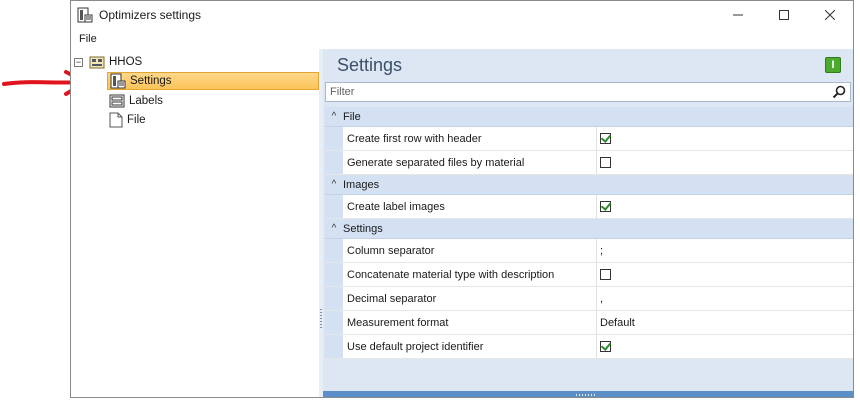 This screenshot has height=404, width=860. I want to click on minimize-button, so click(738, 15).